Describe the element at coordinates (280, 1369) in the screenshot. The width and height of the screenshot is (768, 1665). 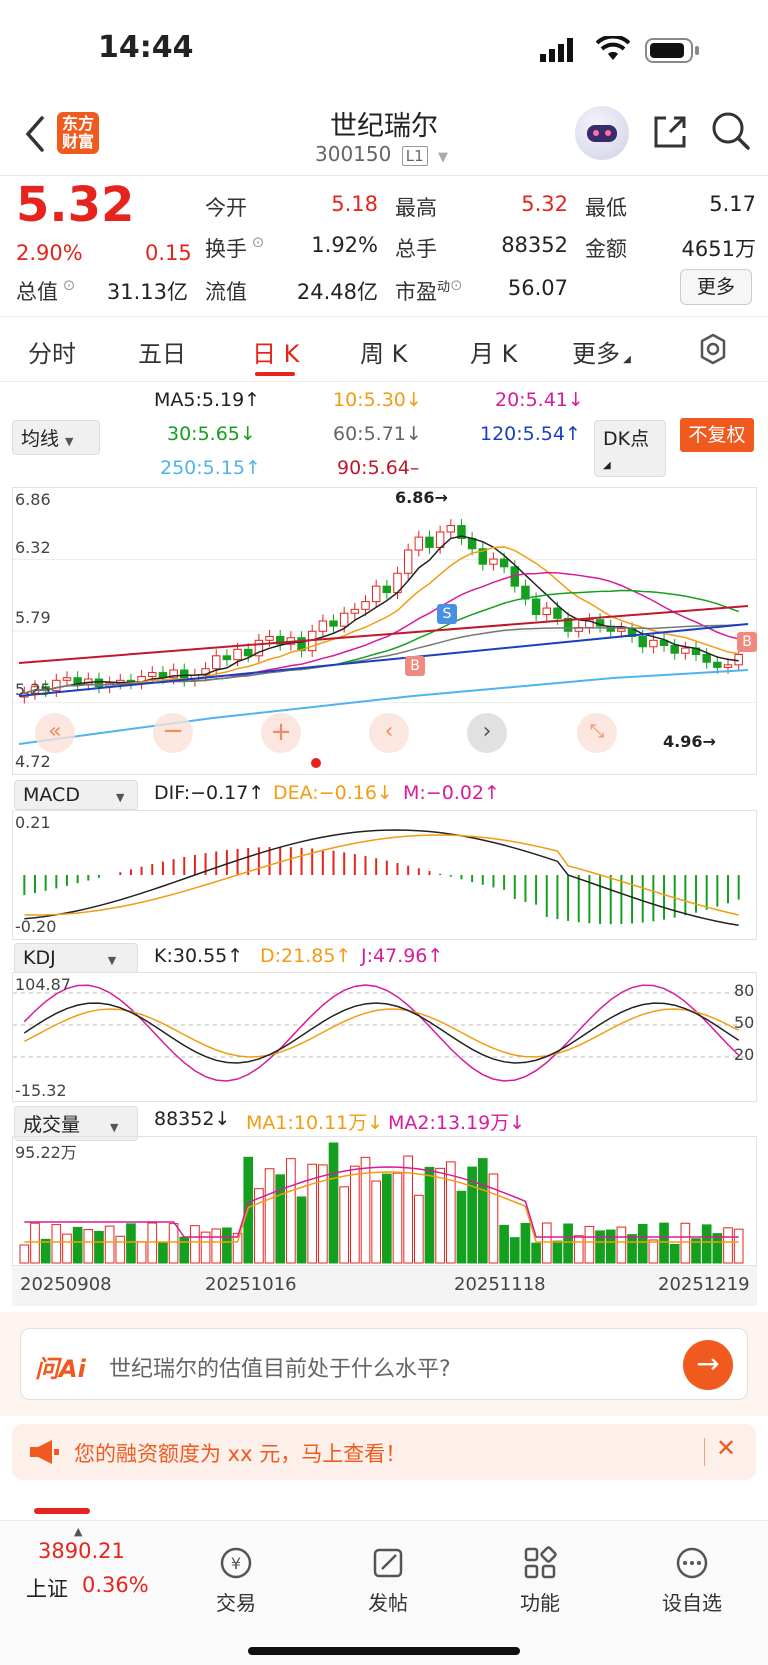
I see `ai-prompt: 世纪瑞尔的估值目前处于什么水平?` at that location.